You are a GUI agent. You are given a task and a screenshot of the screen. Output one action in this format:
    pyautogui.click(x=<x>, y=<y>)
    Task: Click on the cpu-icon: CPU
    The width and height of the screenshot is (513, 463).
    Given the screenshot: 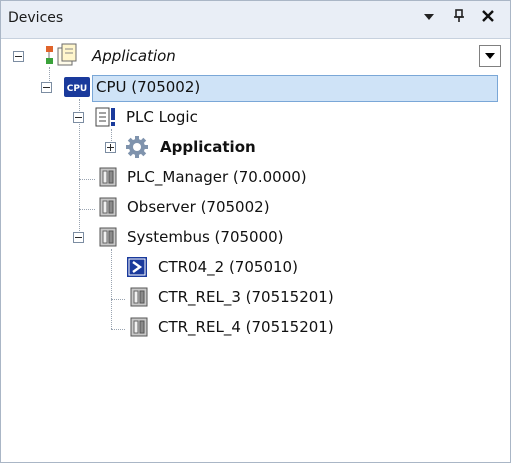 What is the action you would take?
    pyautogui.click(x=77, y=87)
    